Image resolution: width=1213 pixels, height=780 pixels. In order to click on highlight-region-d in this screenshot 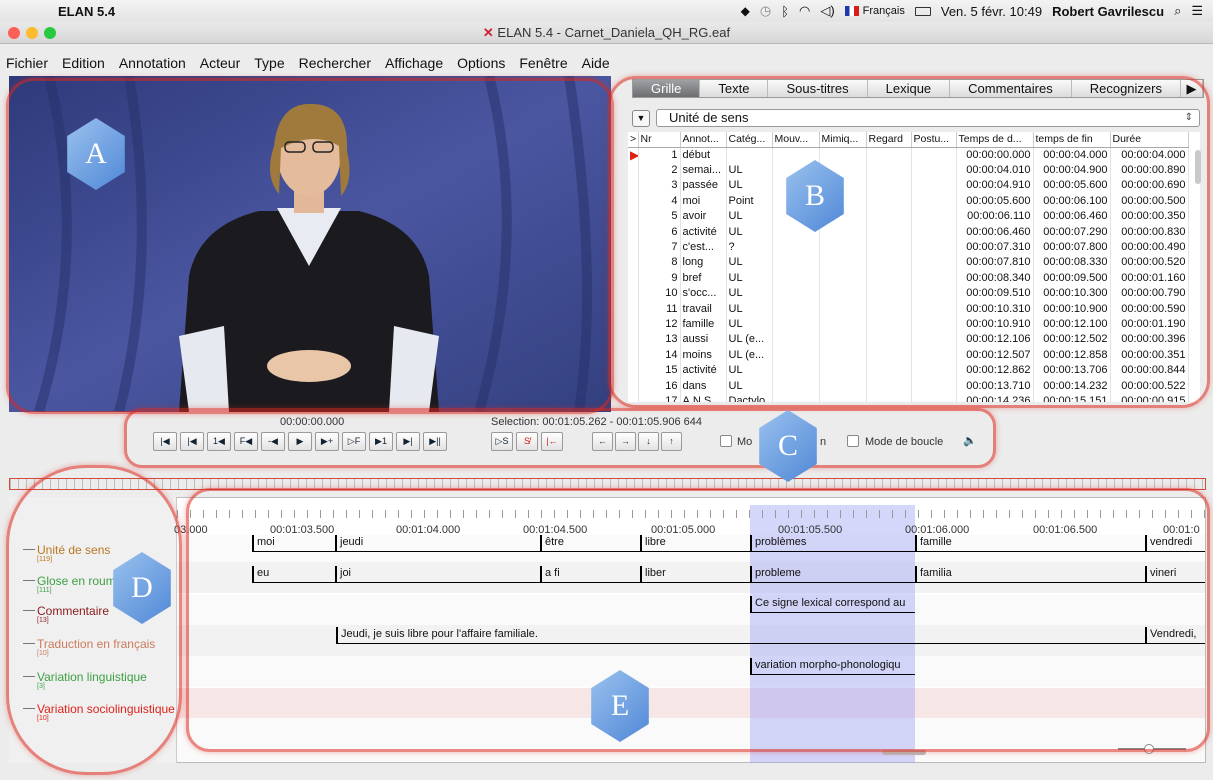, I will do `click(94, 620)`.